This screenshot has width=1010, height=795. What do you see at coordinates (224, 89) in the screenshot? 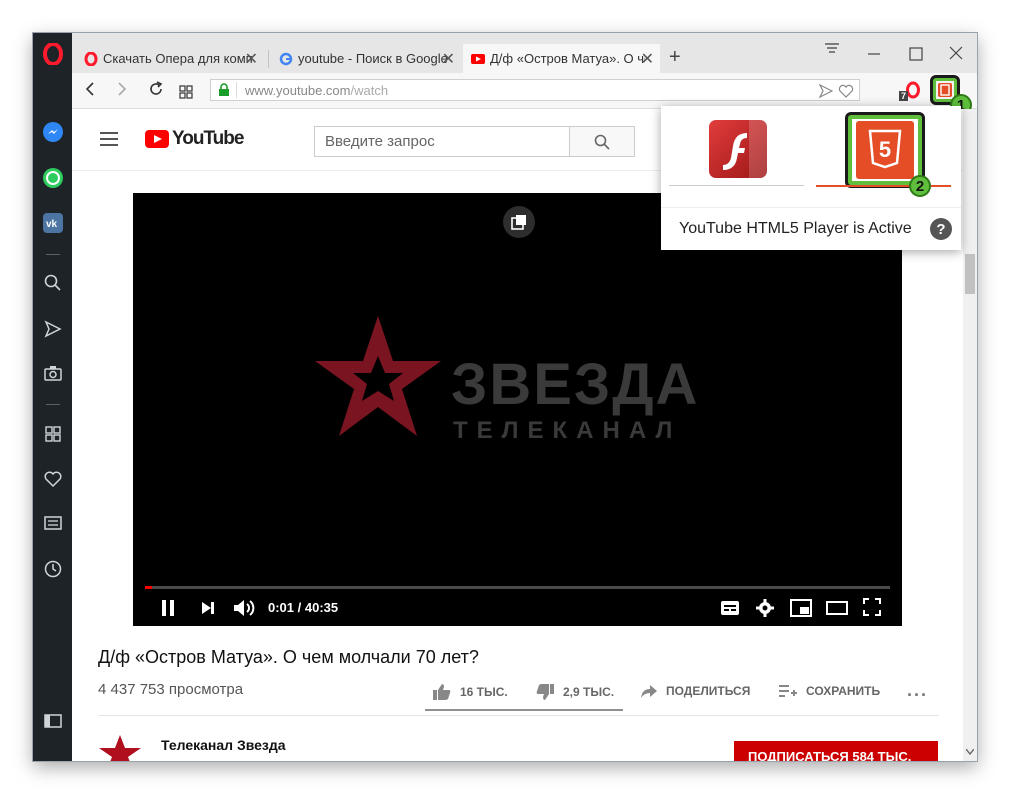
I see `lock-icon` at bounding box center [224, 89].